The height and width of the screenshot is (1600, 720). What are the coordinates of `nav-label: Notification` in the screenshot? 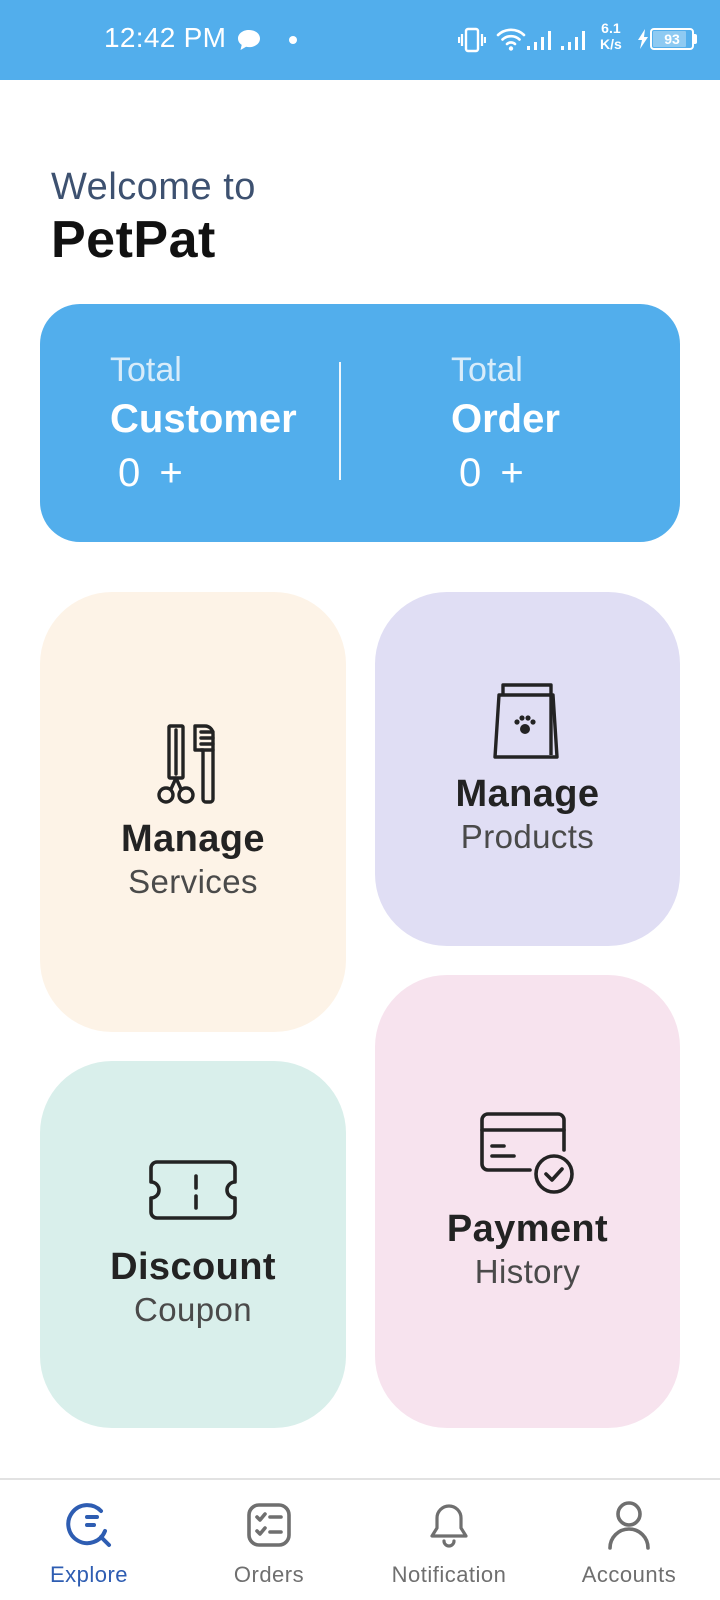 It's located at (449, 1574).